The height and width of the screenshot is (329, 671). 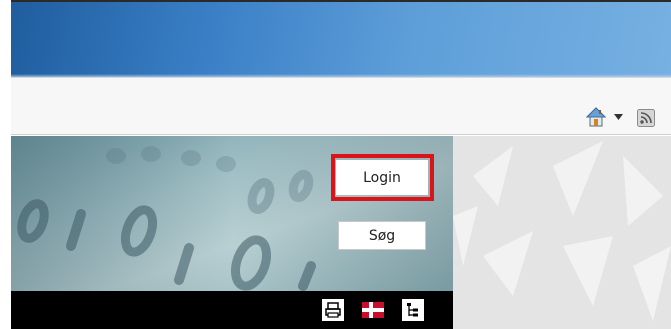 What do you see at coordinates (382, 235) in the screenshot?
I see `search-button: Søg` at bounding box center [382, 235].